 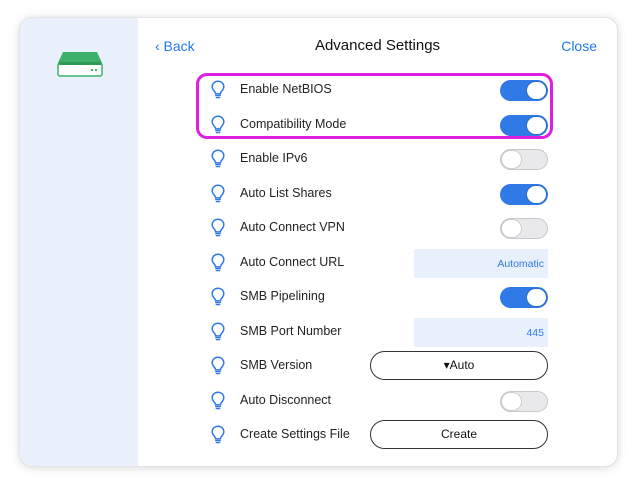 I want to click on auto-connect-url-field: Automatic, so click(x=481, y=263).